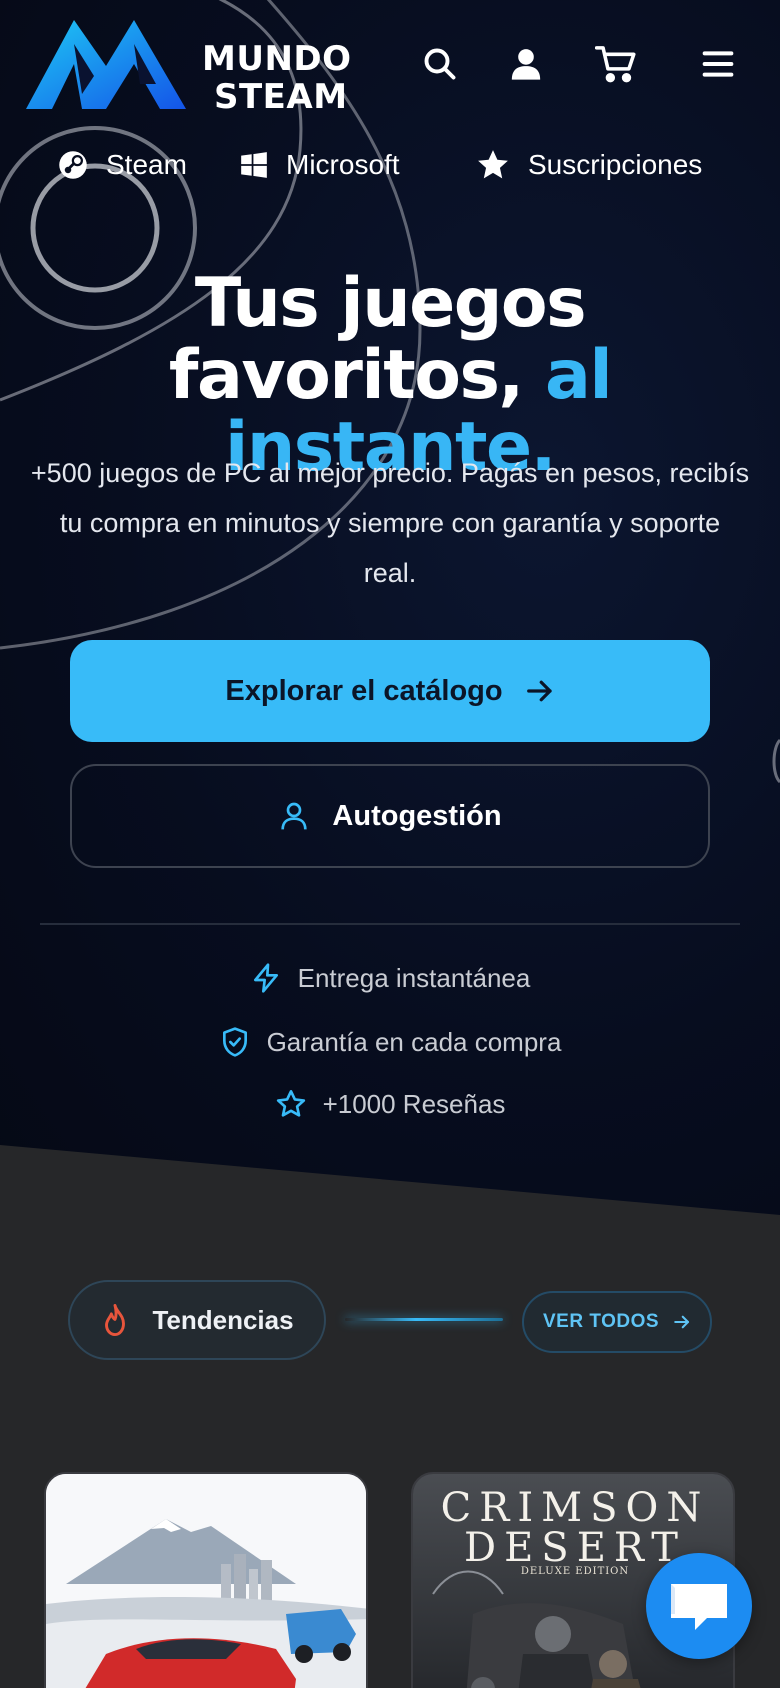 The height and width of the screenshot is (1688, 780). I want to click on nav-item-label: Steam, so click(146, 164).